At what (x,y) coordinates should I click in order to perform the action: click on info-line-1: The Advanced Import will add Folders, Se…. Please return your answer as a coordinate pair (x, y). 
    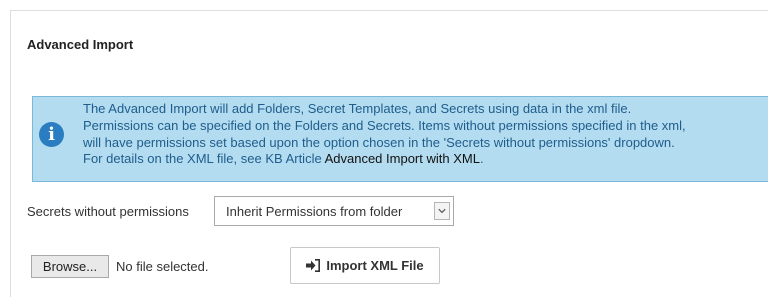
    Looking at the image, I should click on (357, 108).